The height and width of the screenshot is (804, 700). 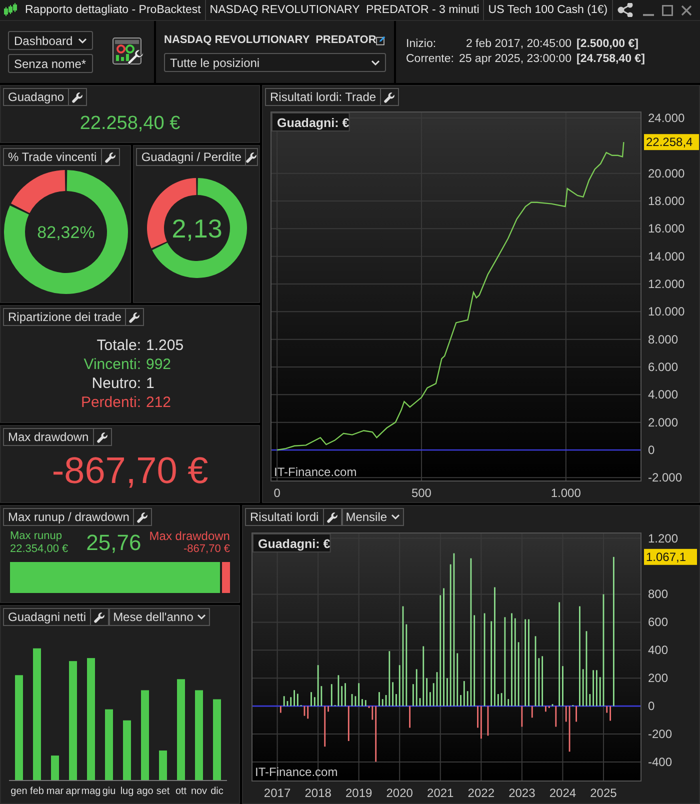 What do you see at coordinates (665, 477) in the screenshot?
I see `axis-label: -2.000` at bounding box center [665, 477].